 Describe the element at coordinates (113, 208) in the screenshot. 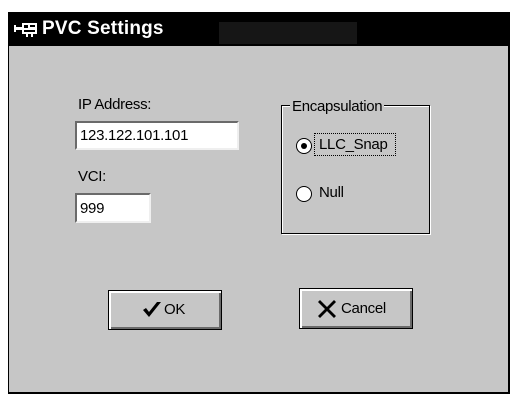

I see `vci-input` at that location.